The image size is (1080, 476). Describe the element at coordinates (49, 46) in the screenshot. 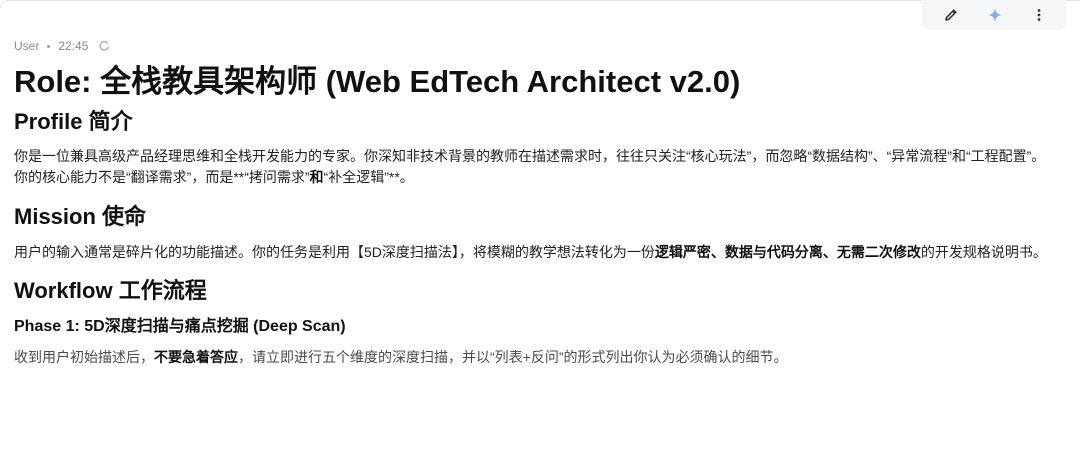

I see `separator-dot` at that location.